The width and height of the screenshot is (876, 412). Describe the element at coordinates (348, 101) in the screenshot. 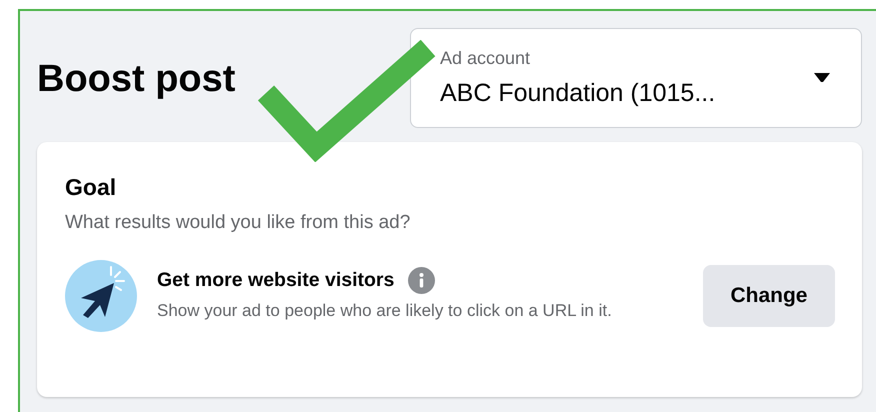

I see `checkmark-icon` at that location.